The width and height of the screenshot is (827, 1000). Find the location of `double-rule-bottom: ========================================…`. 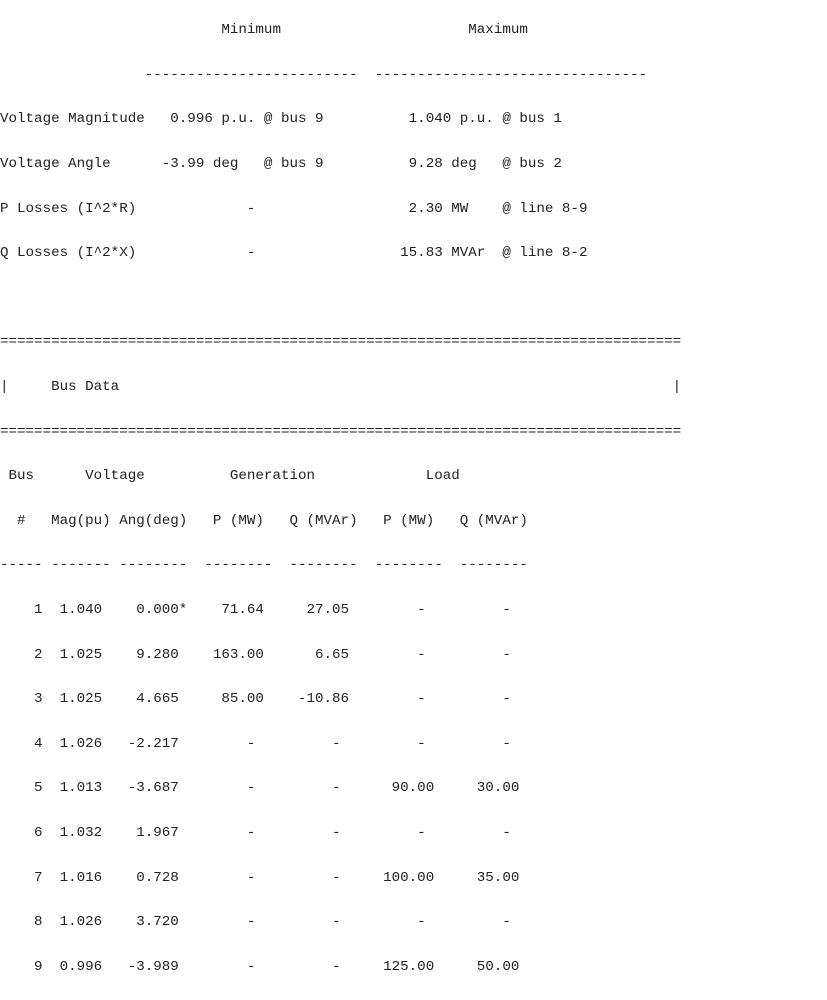

double-rule-bottom: ========================================… is located at coordinates (341, 431).